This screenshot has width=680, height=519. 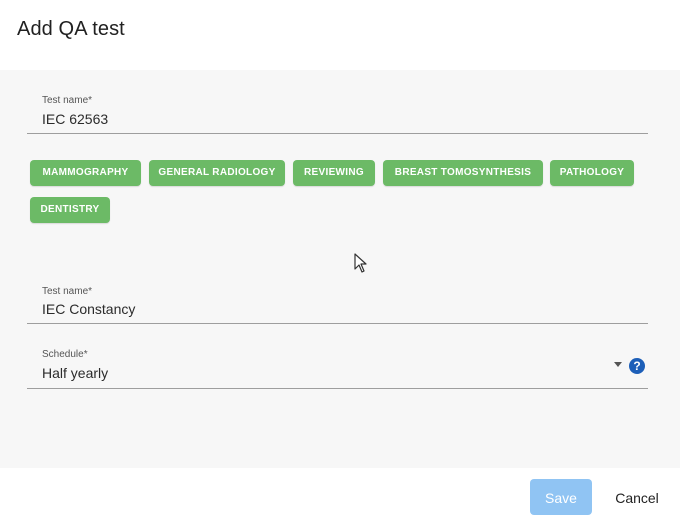 I want to click on schedule-value: Half yearly, so click(x=75, y=373).